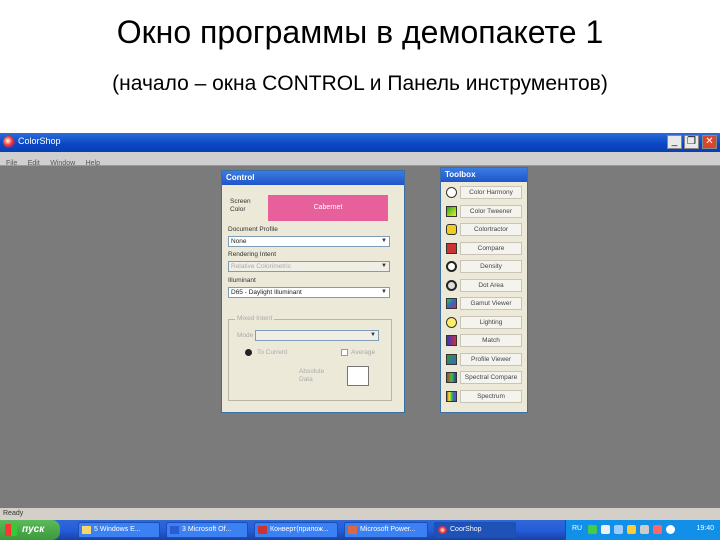 The width and height of the screenshot is (720, 540). What do you see at coordinates (451, 285) in the screenshot?
I see `dot-area-icon` at bounding box center [451, 285].